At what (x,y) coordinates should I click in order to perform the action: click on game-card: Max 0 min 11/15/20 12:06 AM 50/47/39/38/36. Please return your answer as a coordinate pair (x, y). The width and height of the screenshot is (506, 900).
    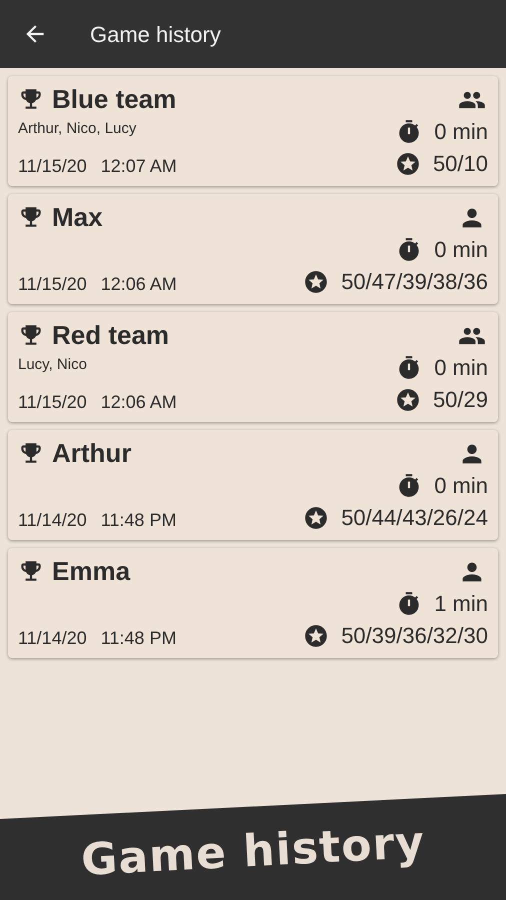
    Looking at the image, I should click on (253, 249).